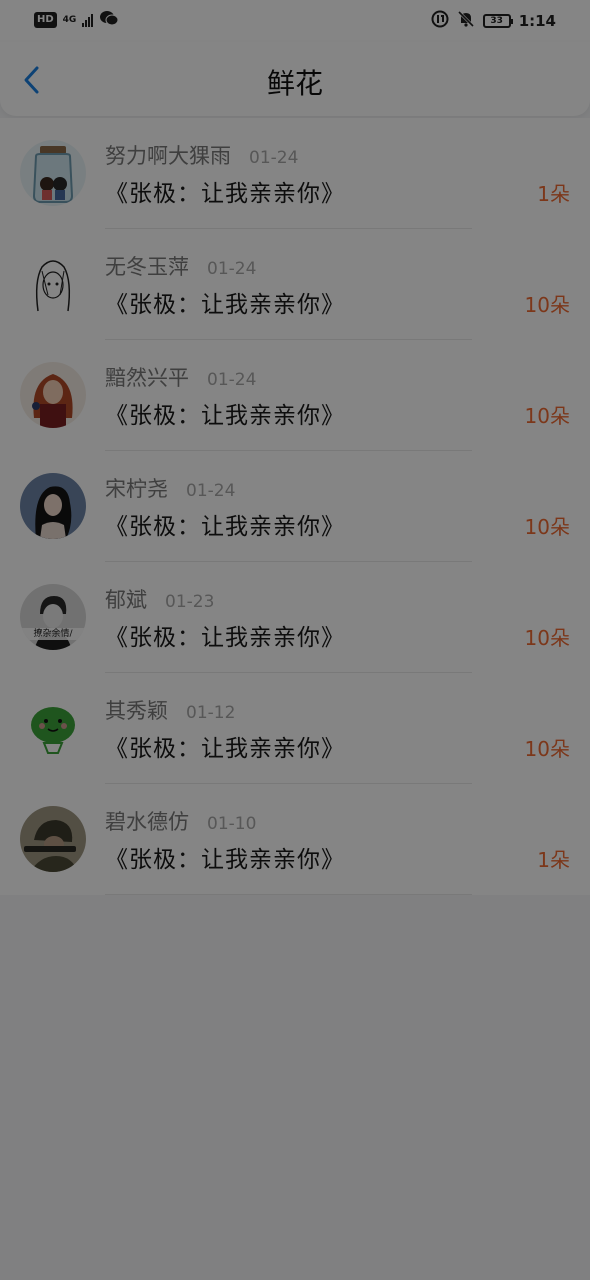  What do you see at coordinates (53, 395) in the screenshot?
I see `redhair-girl-avatar` at bounding box center [53, 395].